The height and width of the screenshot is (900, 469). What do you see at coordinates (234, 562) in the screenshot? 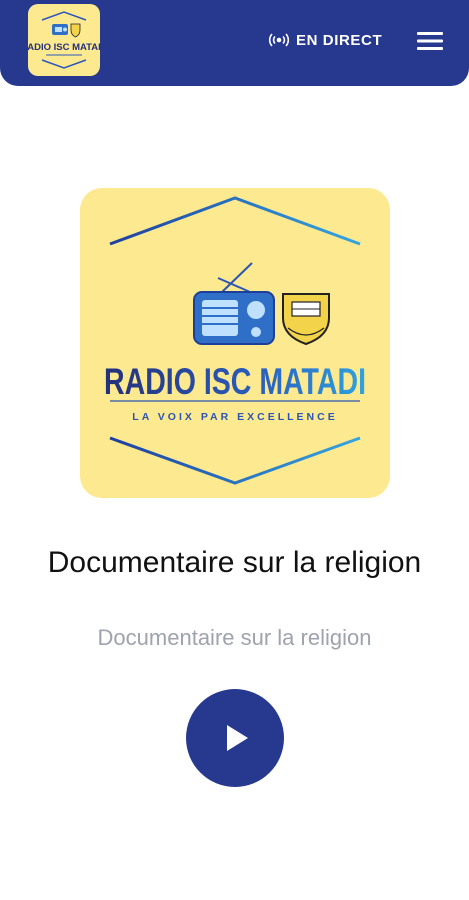
I see `track-title: Documentaire sur la religion` at bounding box center [234, 562].